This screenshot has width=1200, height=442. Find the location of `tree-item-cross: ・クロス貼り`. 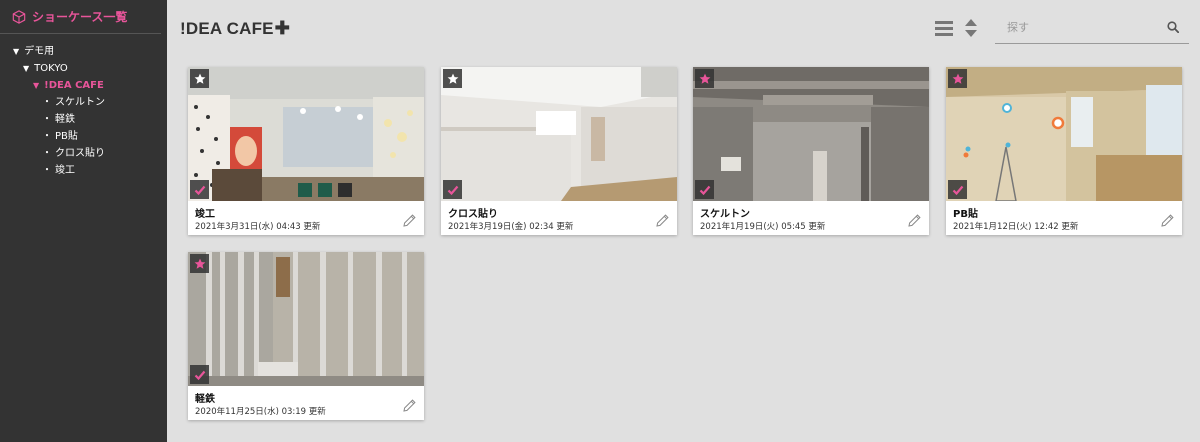

tree-item-cross: ・クロス貼り is located at coordinates (83, 153).